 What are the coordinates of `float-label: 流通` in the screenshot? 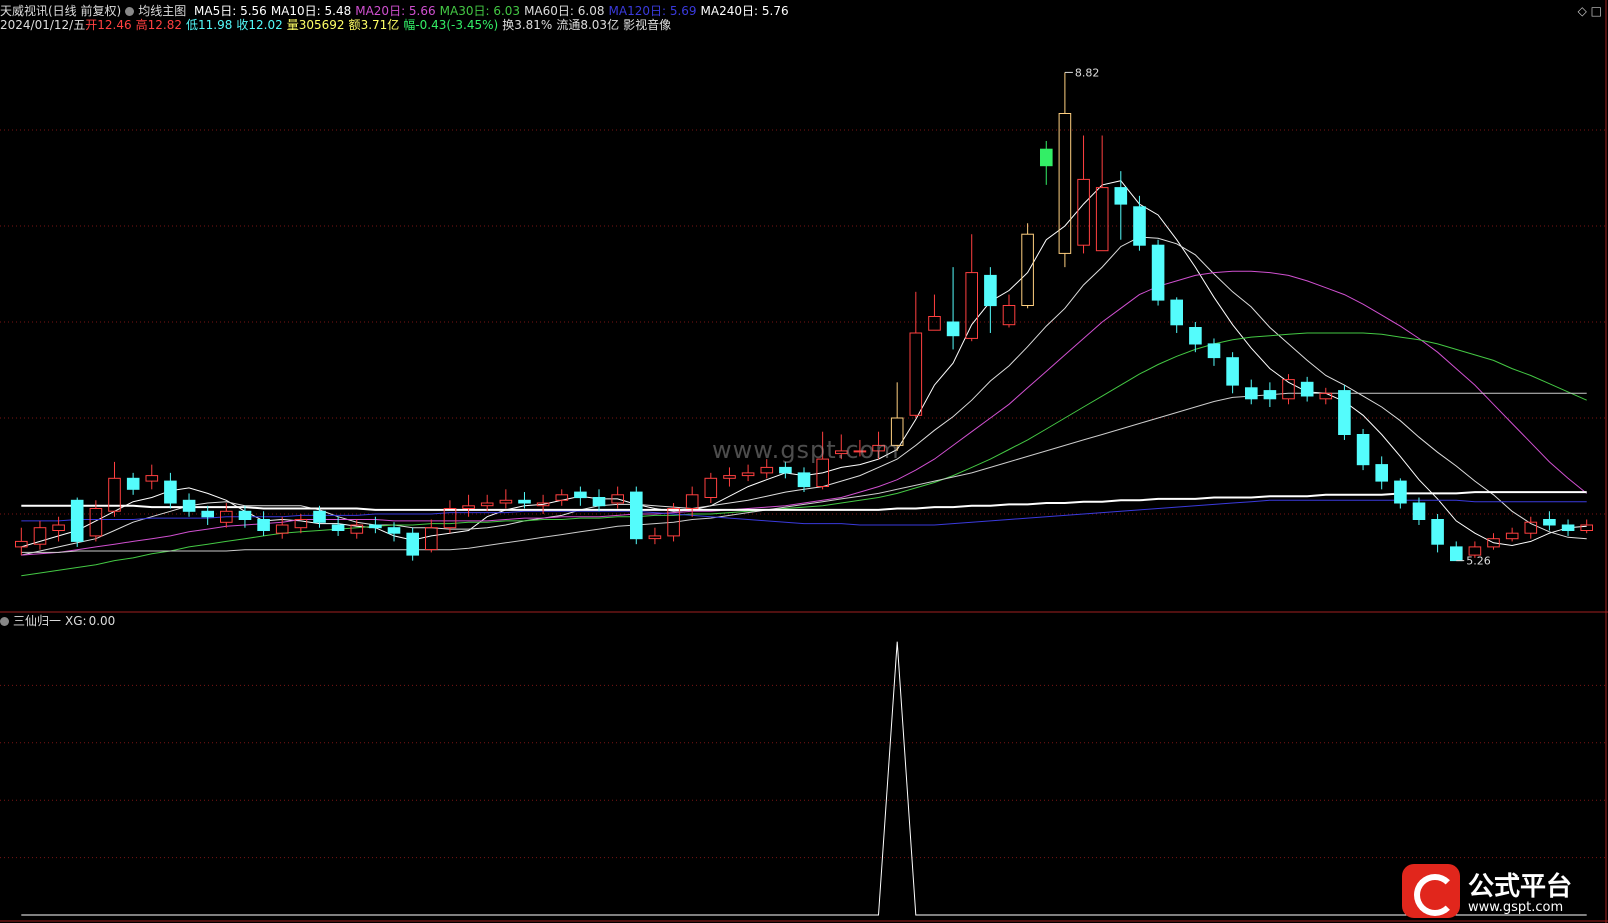 It's located at (568, 25).